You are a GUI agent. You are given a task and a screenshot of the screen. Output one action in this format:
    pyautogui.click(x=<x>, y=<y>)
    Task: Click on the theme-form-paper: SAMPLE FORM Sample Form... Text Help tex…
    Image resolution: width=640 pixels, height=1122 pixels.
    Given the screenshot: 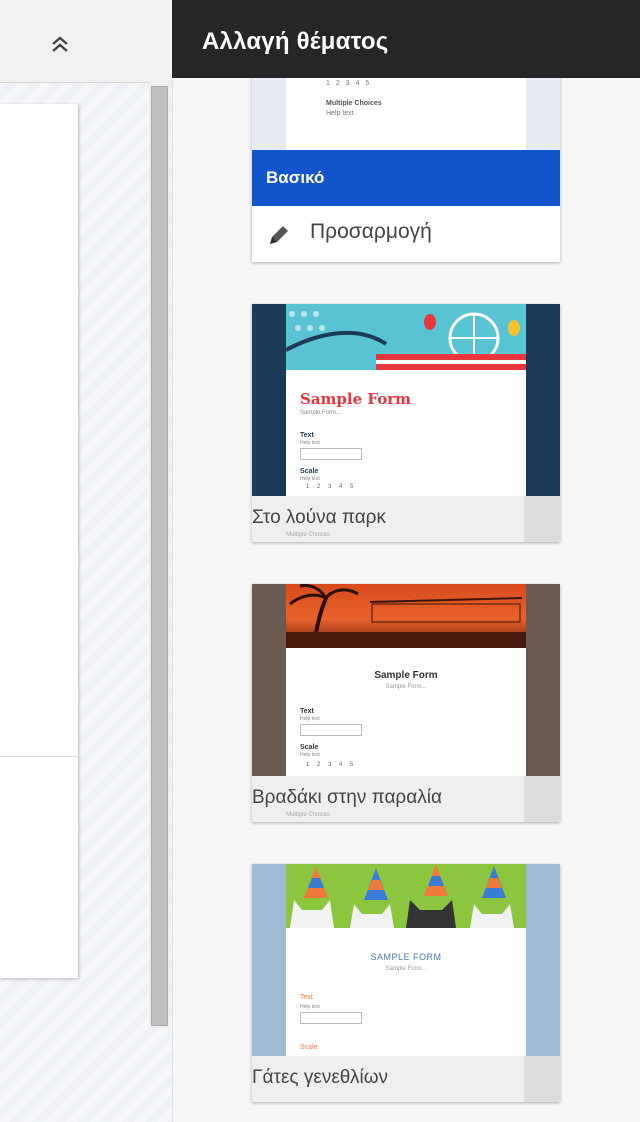 What is the action you would take?
    pyautogui.click(x=406, y=992)
    